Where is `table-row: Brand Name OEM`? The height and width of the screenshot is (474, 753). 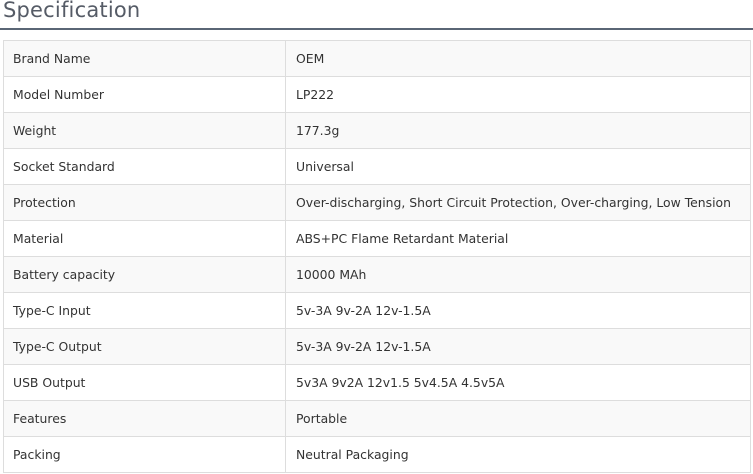 table-row: Brand Name OEM is located at coordinates (377, 58).